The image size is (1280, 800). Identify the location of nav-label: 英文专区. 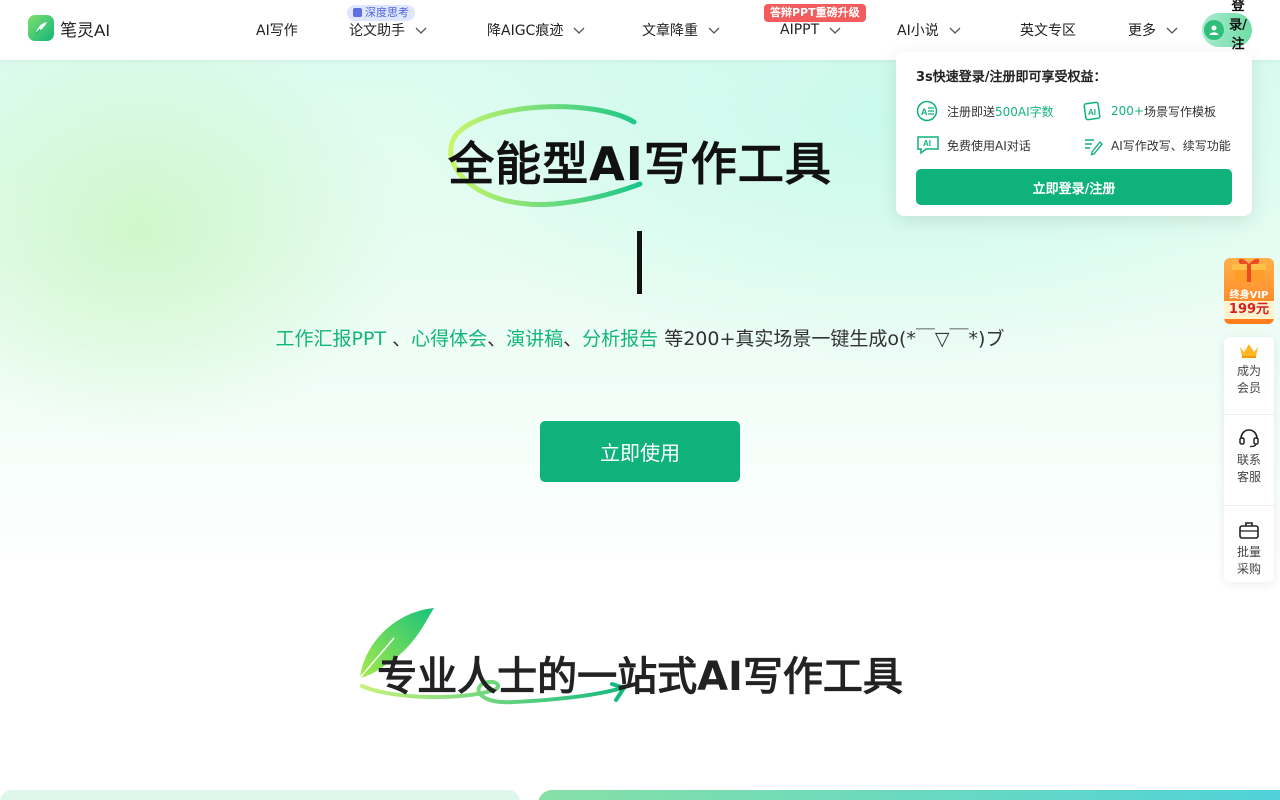
(1048, 31).